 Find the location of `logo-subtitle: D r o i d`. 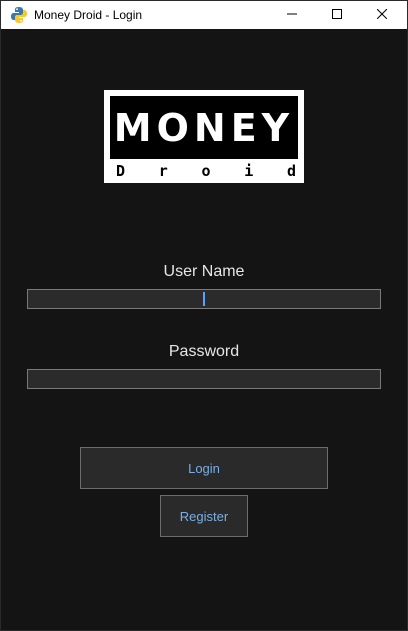

logo-subtitle: D r o i d is located at coordinates (204, 171).